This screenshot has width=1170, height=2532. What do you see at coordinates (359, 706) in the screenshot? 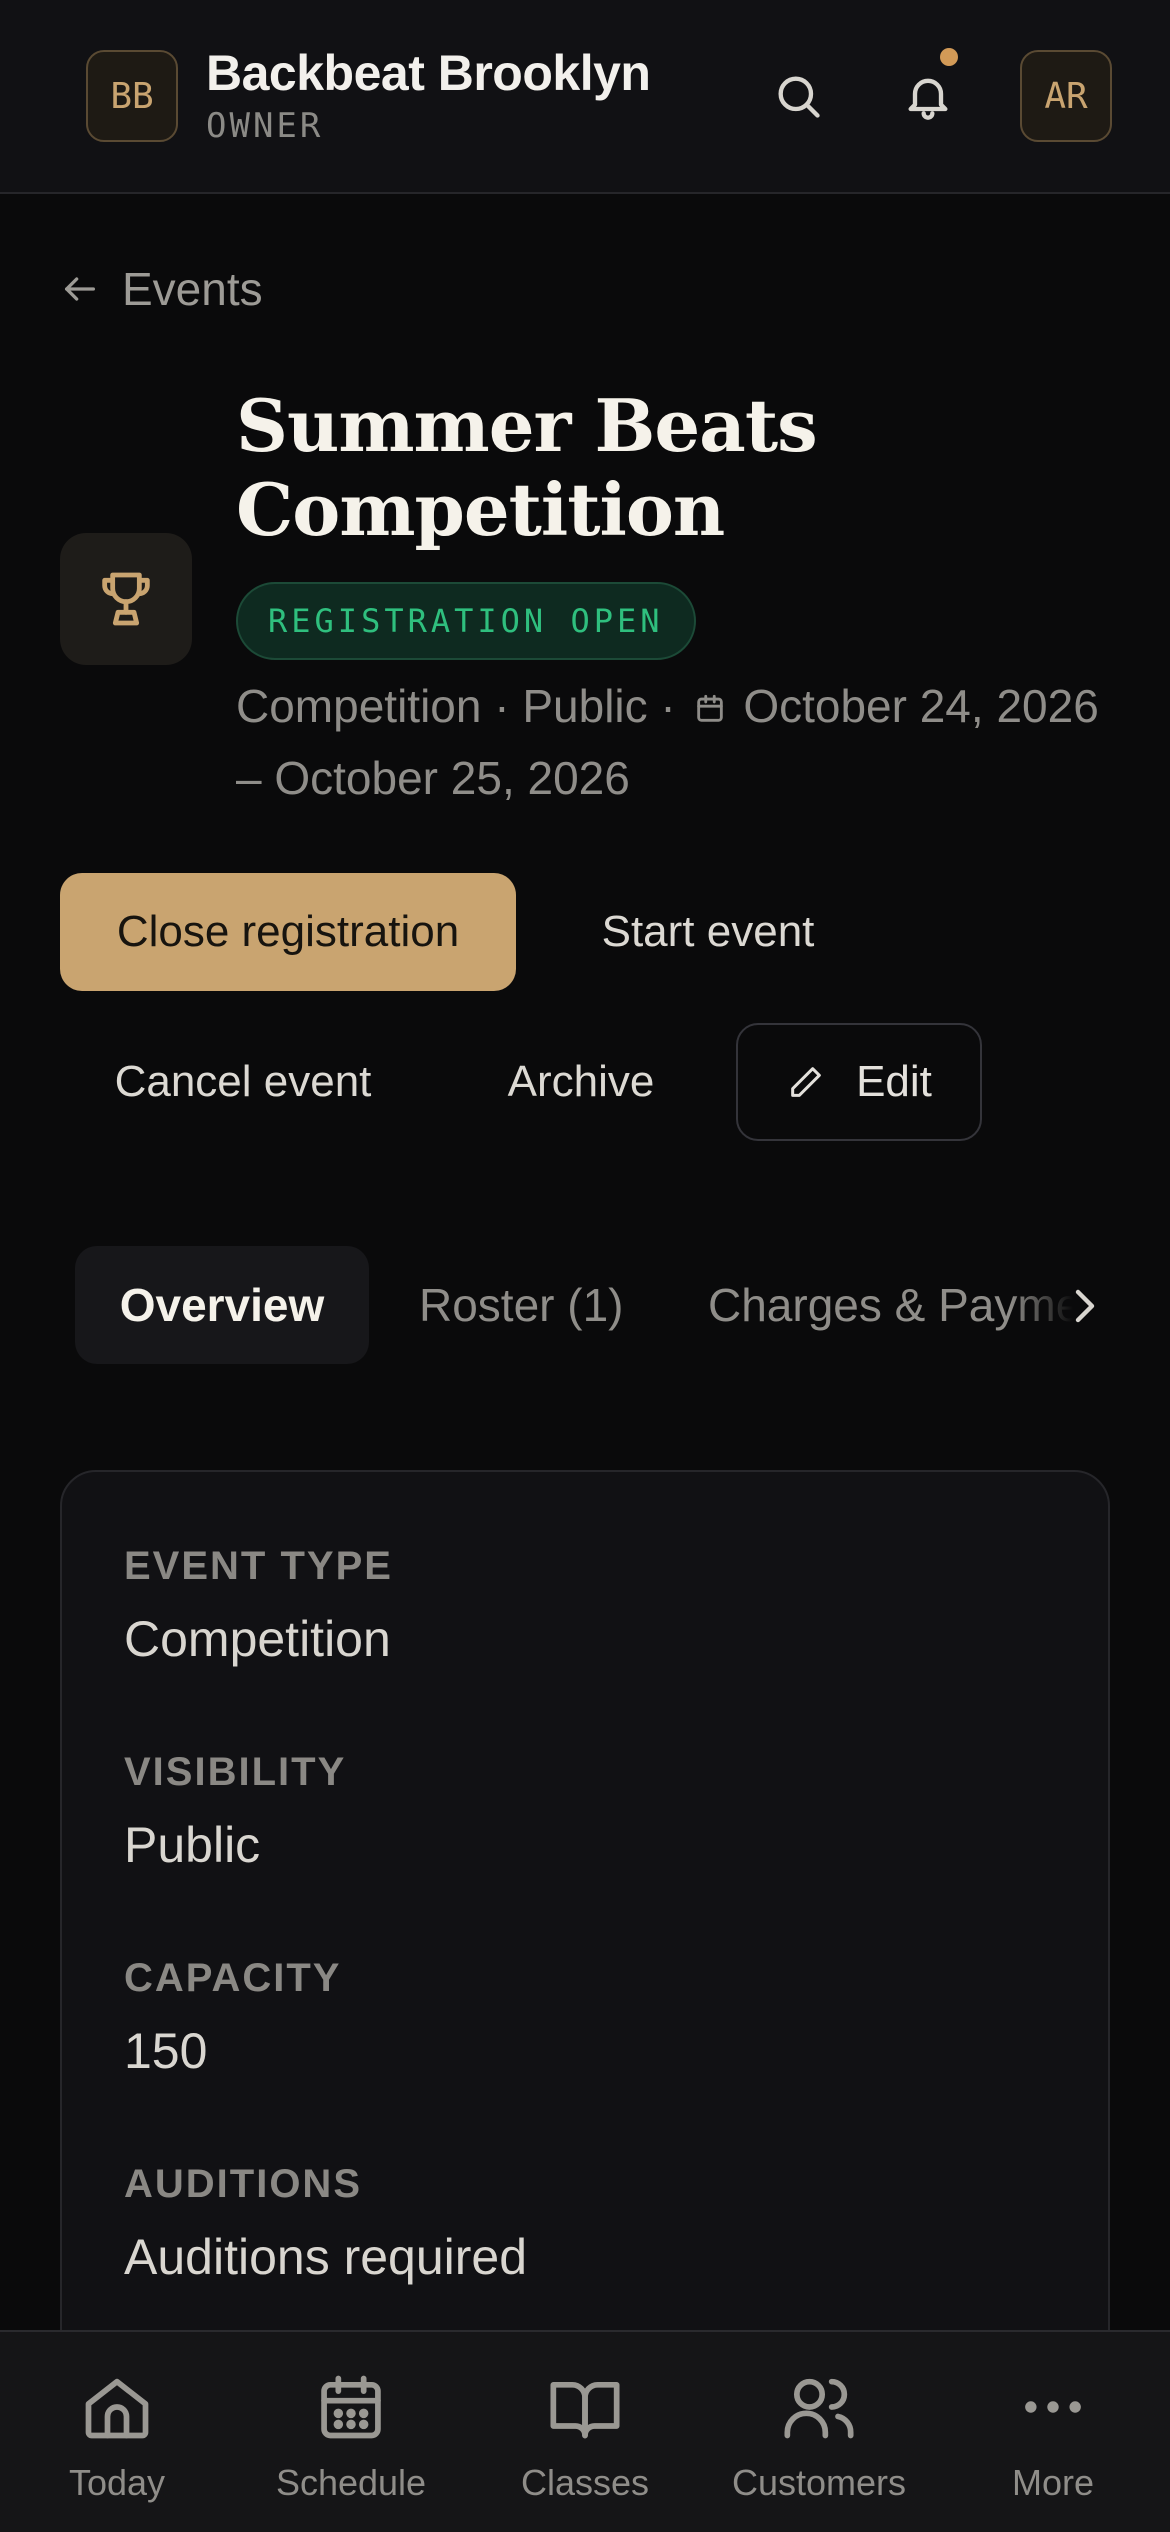
I see `event-type-meta: Competition` at bounding box center [359, 706].